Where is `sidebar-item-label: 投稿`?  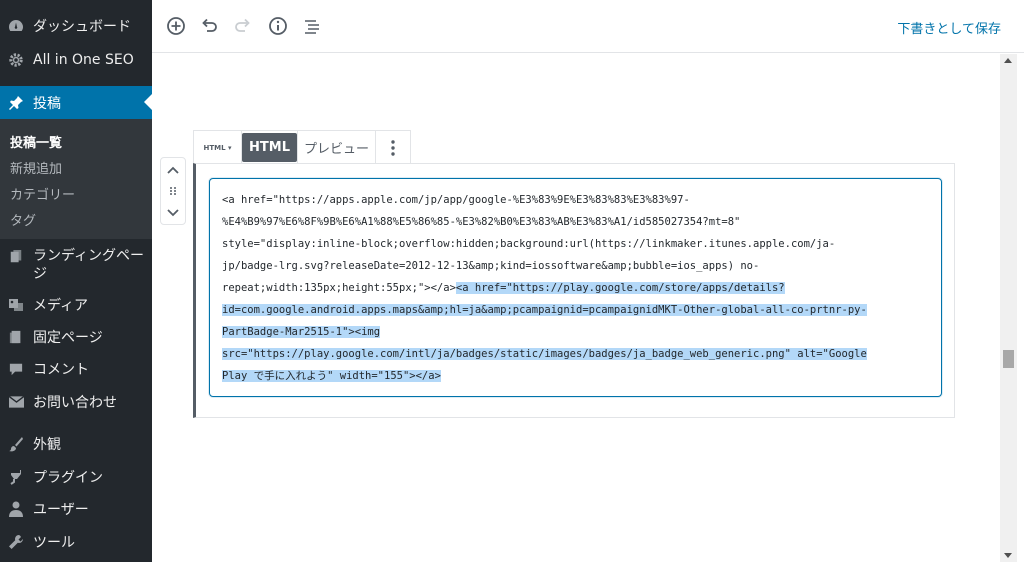
sidebar-item-label: 投稿 is located at coordinates (47, 104).